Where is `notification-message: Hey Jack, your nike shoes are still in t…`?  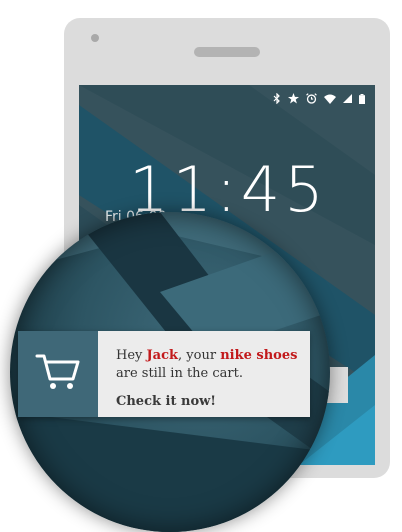
notification-message: Hey Jack, your nike shoes are still in t… is located at coordinates (213, 365).